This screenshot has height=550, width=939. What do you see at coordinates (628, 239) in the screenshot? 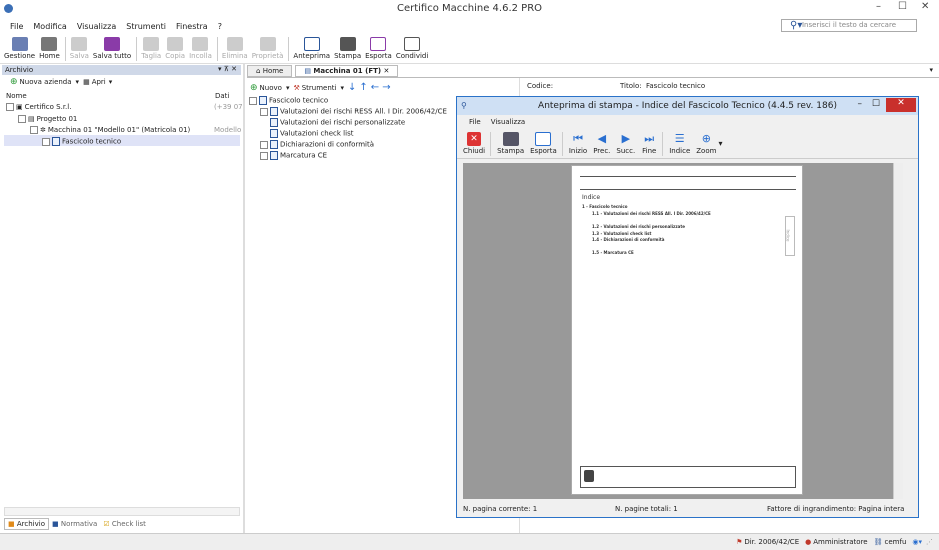
I see `page-line: 1.4 - Dichiarazioni di conformità` at bounding box center [628, 239].